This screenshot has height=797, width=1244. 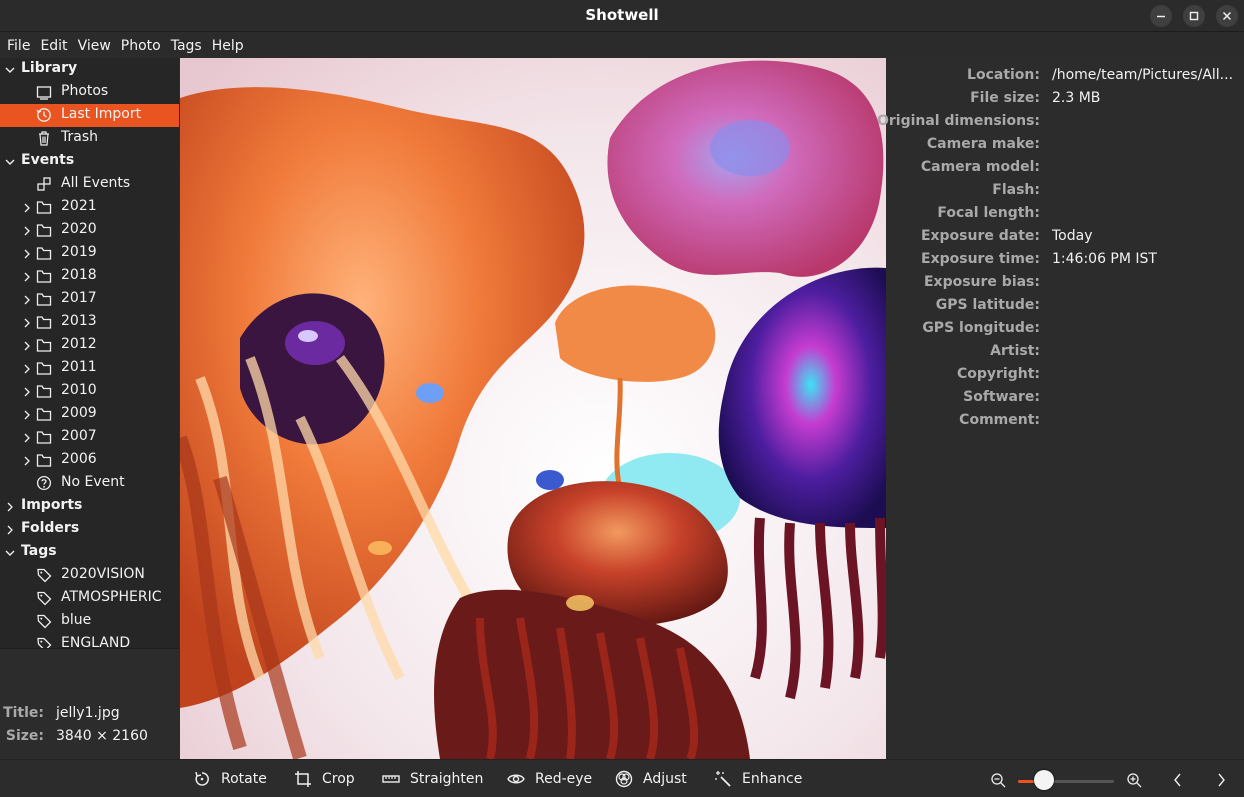 What do you see at coordinates (89, 161) in the screenshot?
I see `sidebar-header-events: Events` at bounding box center [89, 161].